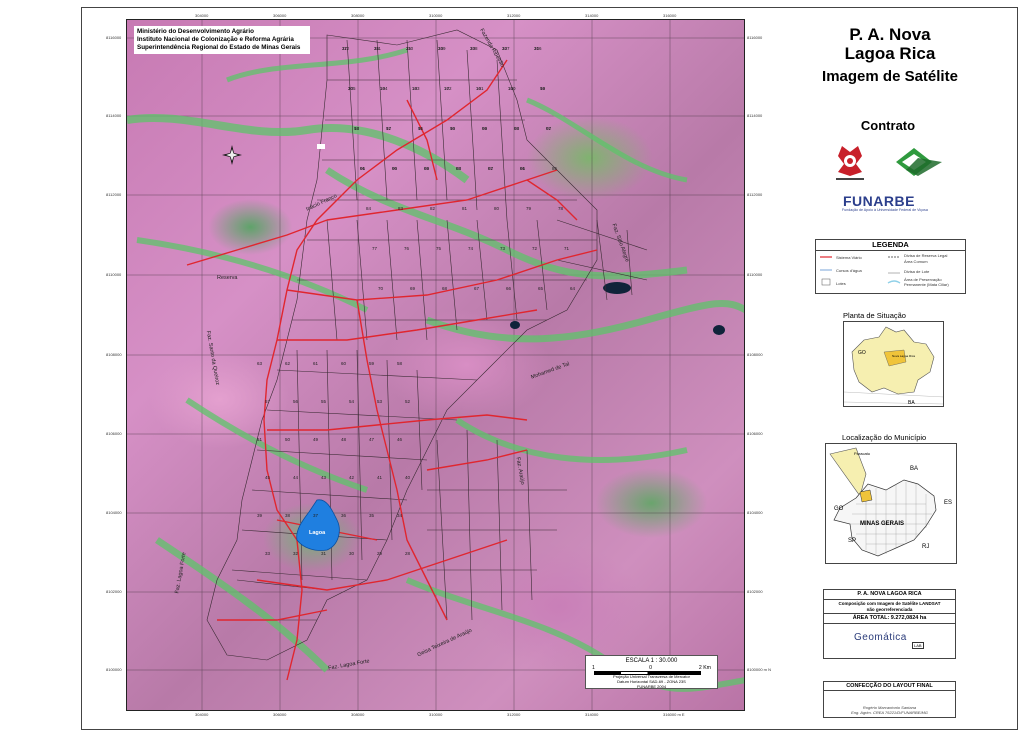 Image resolution: width=1024 pixels, height=746 pixels. I want to click on scale-title: ESCALA 1 : 30.000, so click(651, 661).